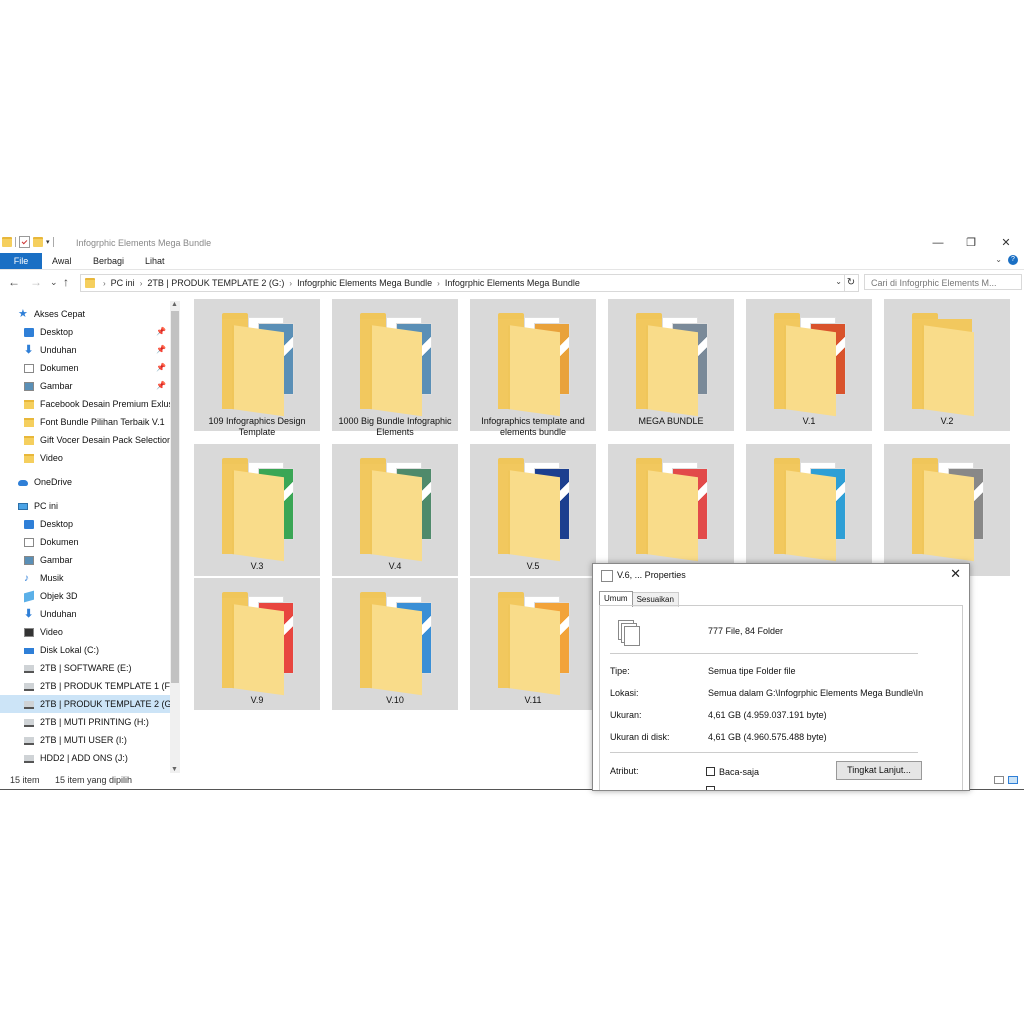 The image size is (1024, 1024). Describe the element at coordinates (257, 510) in the screenshot. I see `folder-tile: V.3` at that location.